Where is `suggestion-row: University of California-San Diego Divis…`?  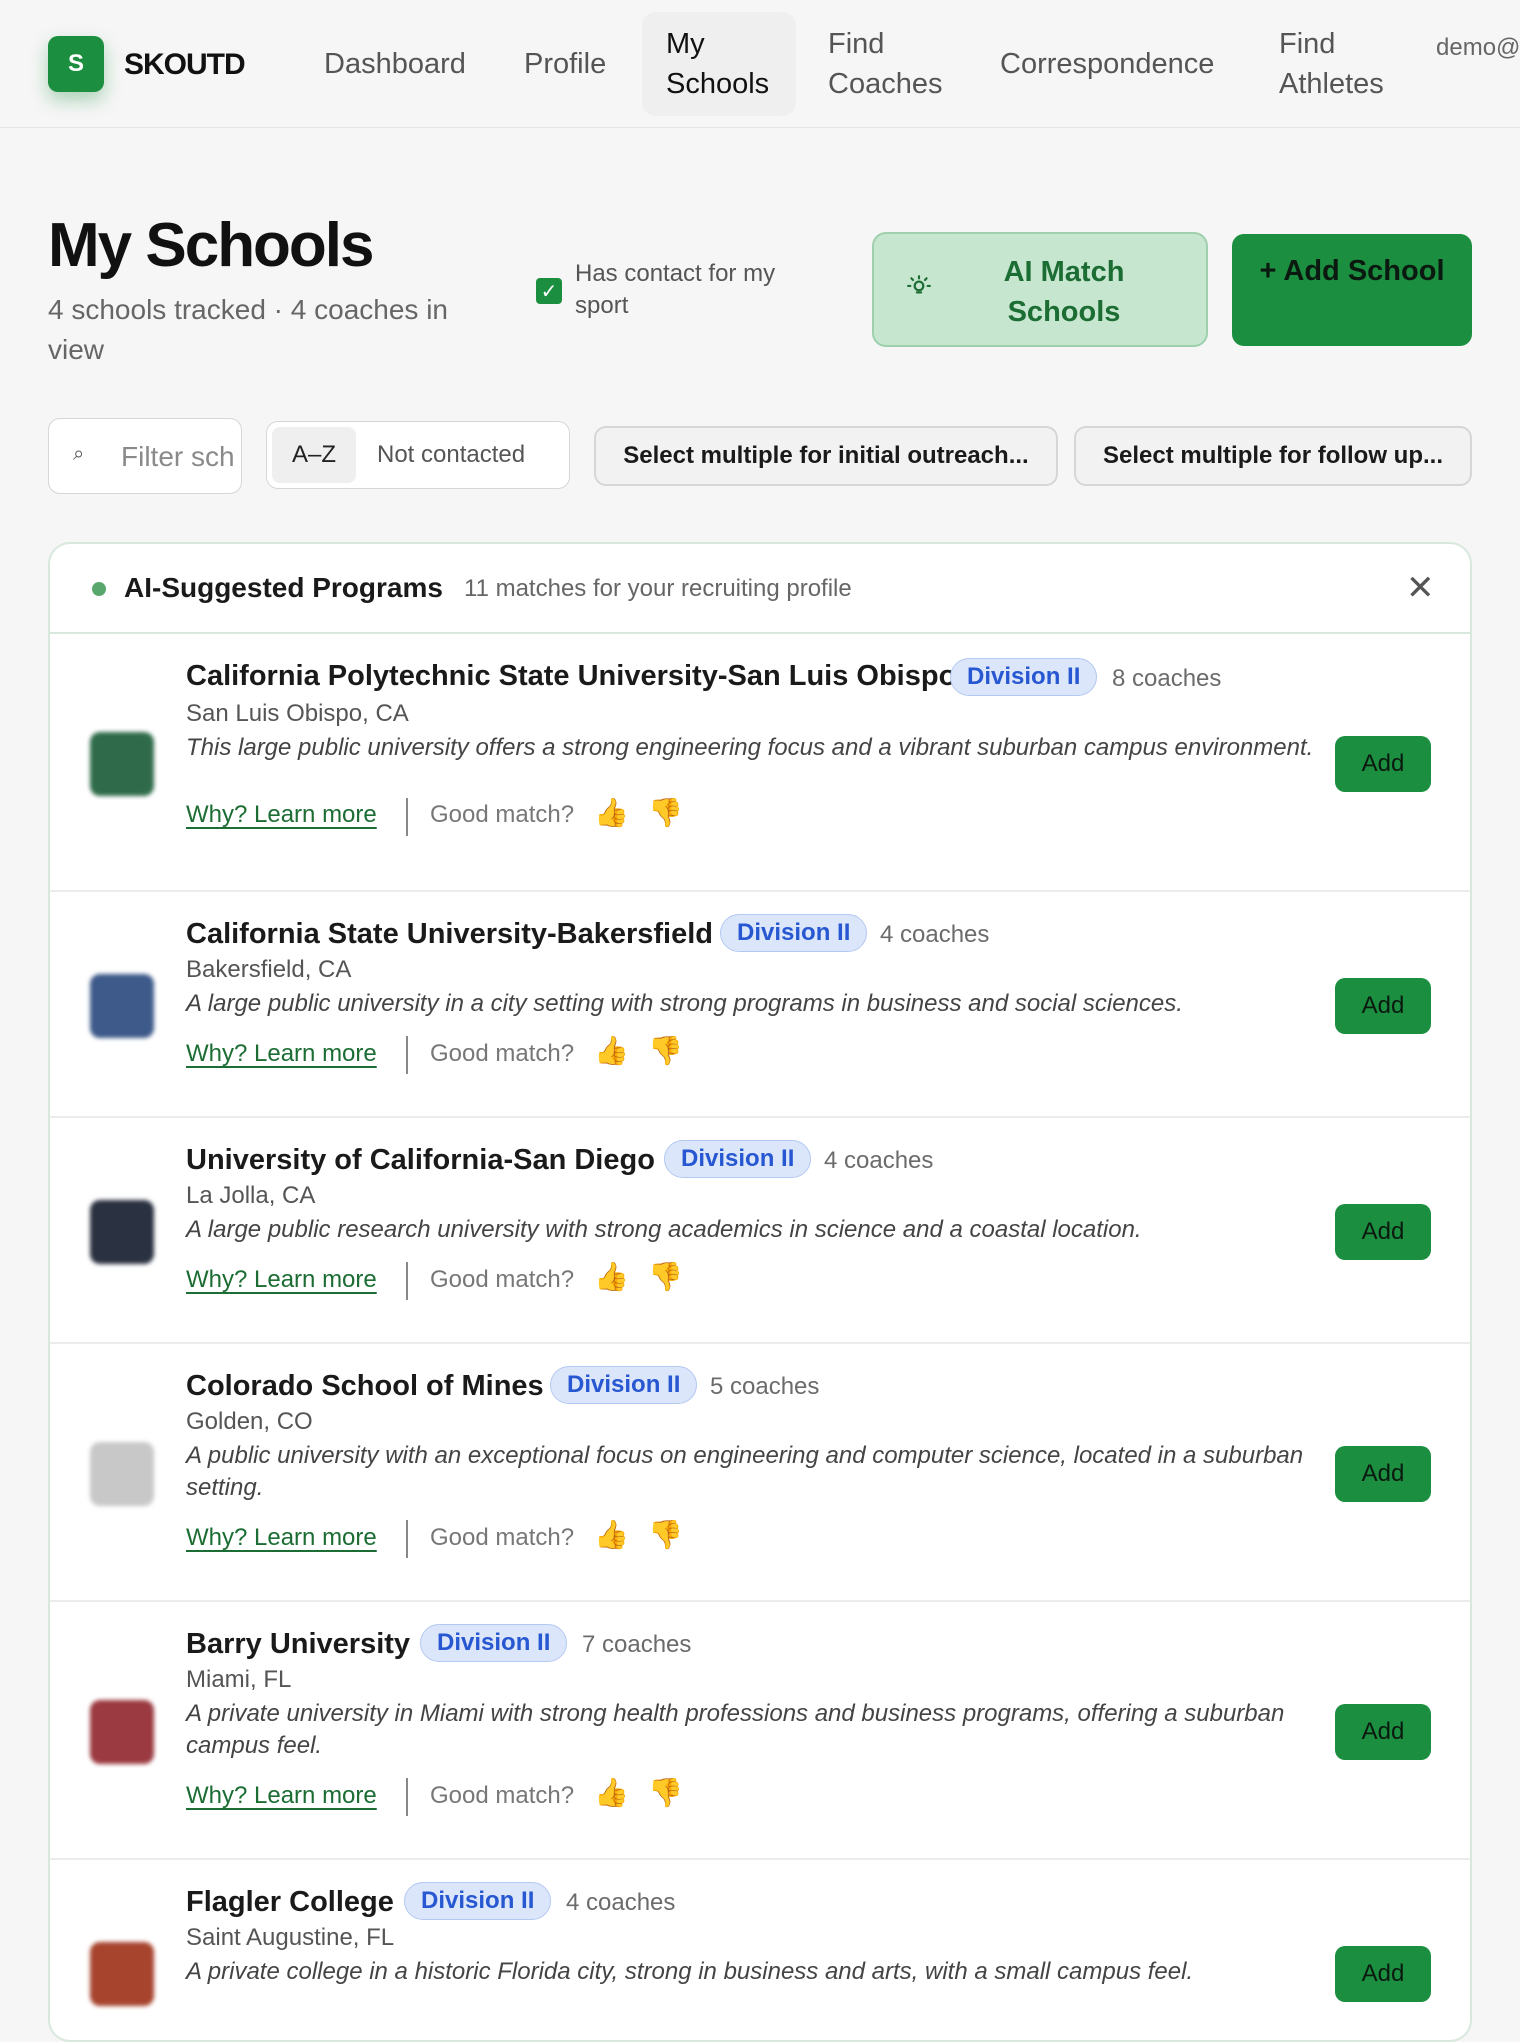
suggestion-row: University of California-San Diego Divis… is located at coordinates (760, 1231).